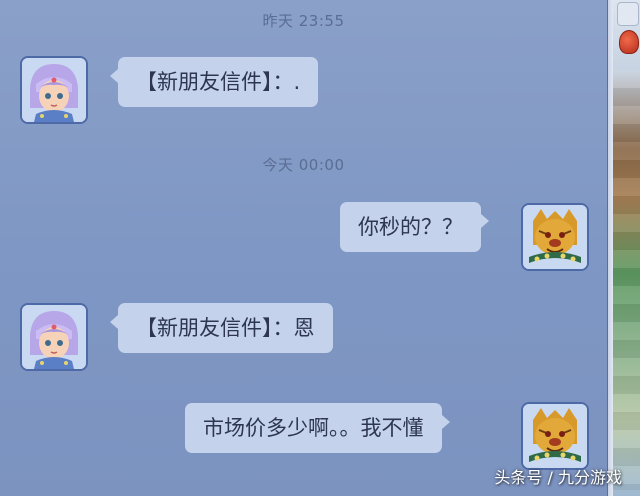  Describe the element at coordinates (626, 280) in the screenshot. I see `scene-decoration` at that location.